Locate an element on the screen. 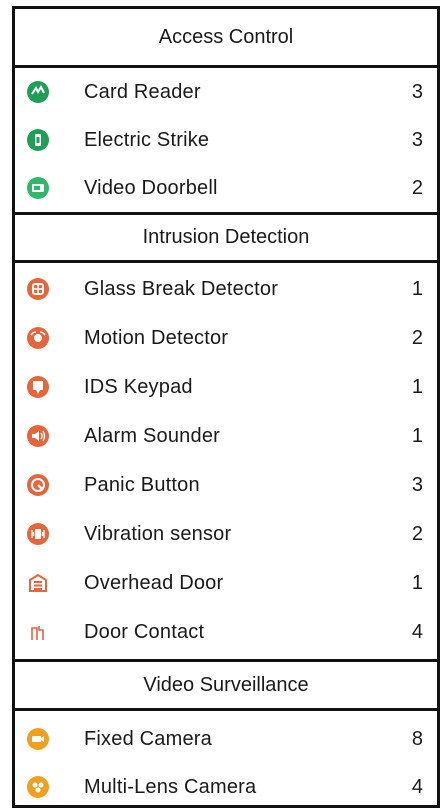 Image resolution: width=444 pixels, height=812 pixels. section-title: Intrusion Detection is located at coordinates (226, 237).